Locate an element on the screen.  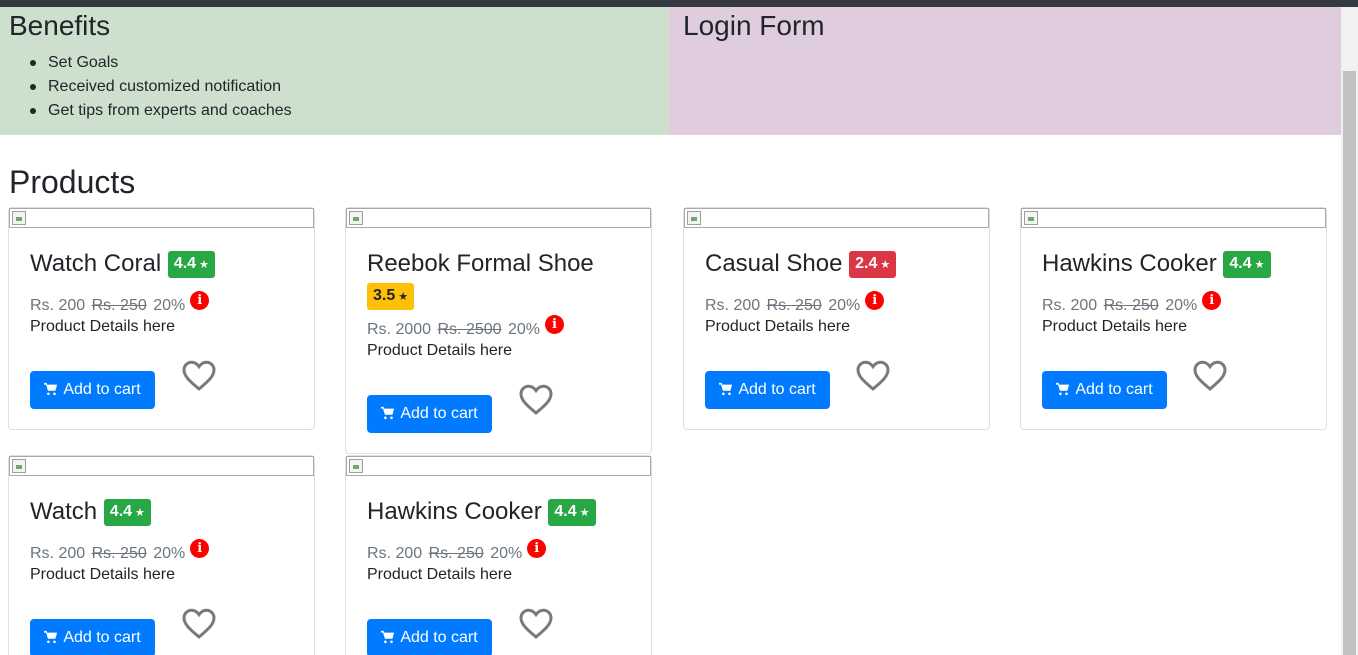
login-form-title: Login Form is located at coordinates (754, 25).